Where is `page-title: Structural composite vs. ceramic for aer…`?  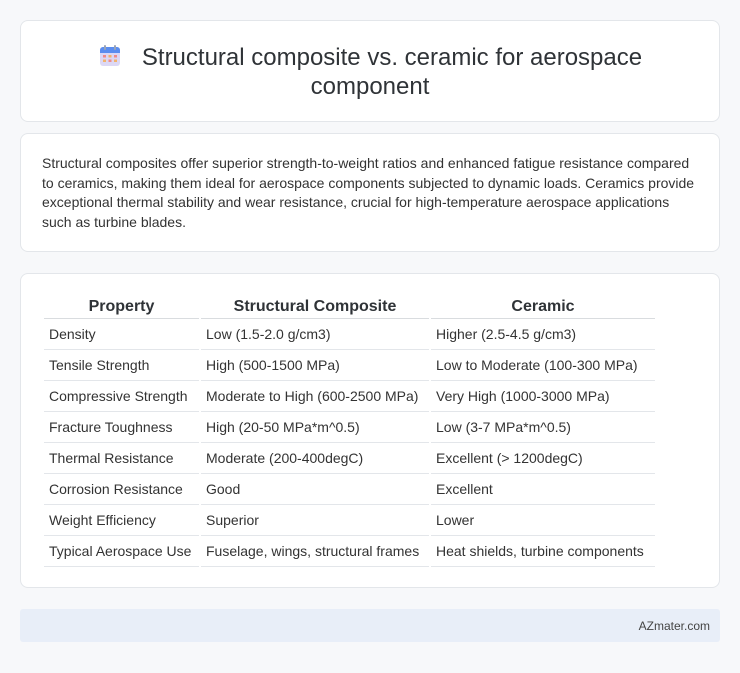
page-title: Structural composite vs. ceramic for aer… is located at coordinates (392, 72).